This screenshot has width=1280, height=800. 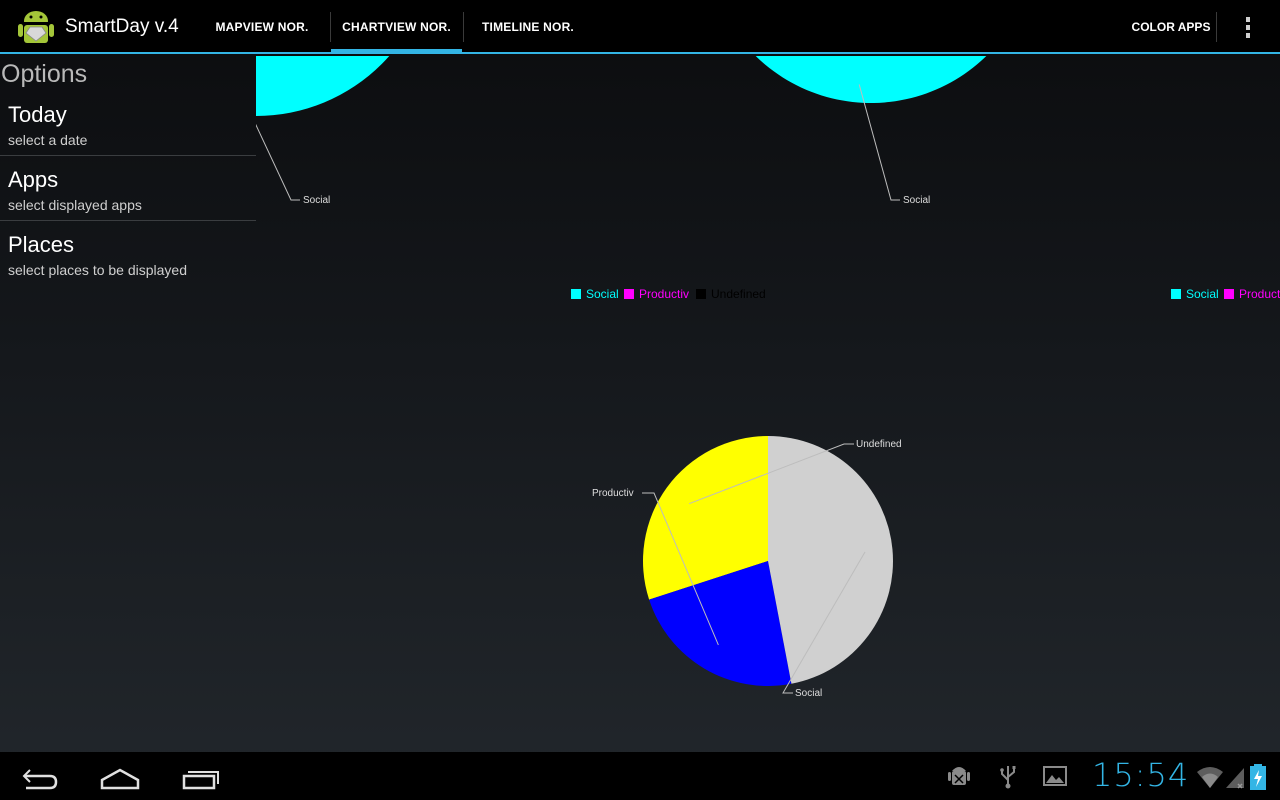 I want to click on android-debug-icon, so click(x=959, y=776).